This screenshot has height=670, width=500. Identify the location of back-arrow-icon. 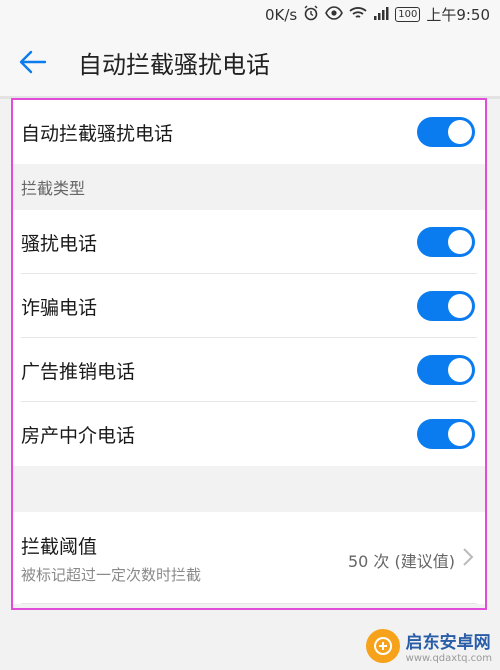
(33, 62).